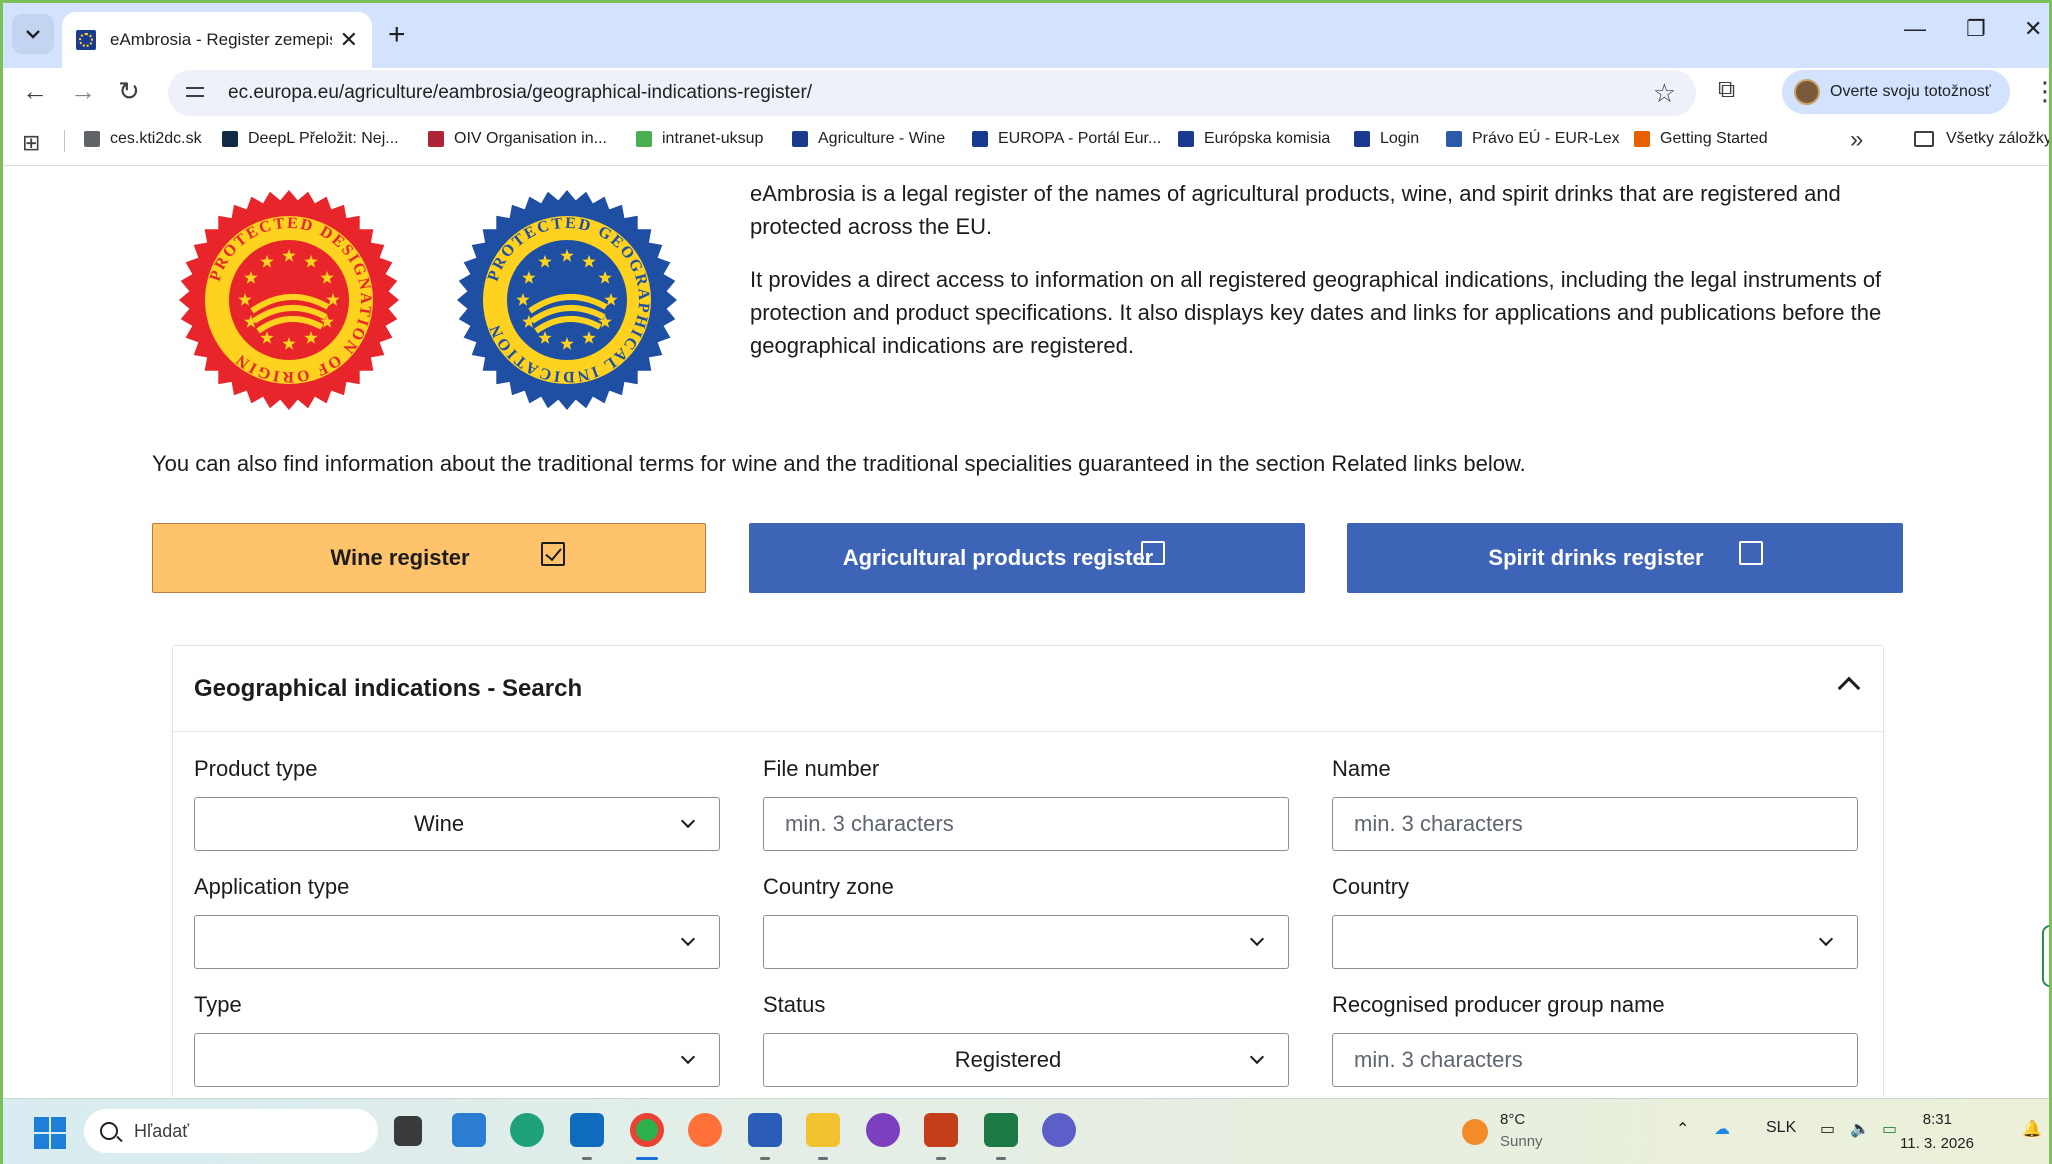  I want to click on bookmark-item: Európska komisia, so click(1254, 139).